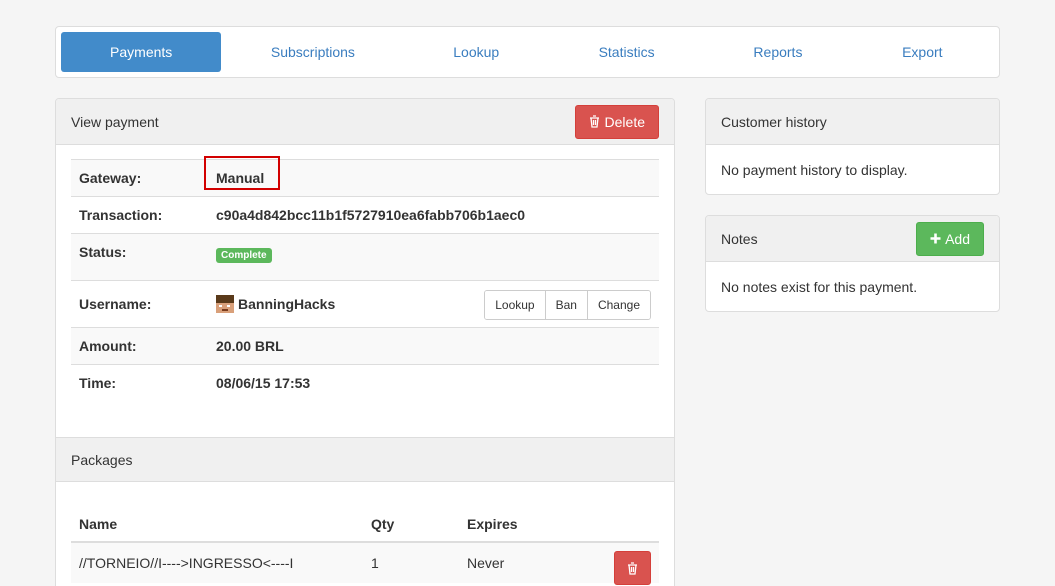 The width and height of the screenshot is (1055, 586). What do you see at coordinates (814, 169) in the screenshot?
I see `customer-history-empty: No payment history to display.` at bounding box center [814, 169].